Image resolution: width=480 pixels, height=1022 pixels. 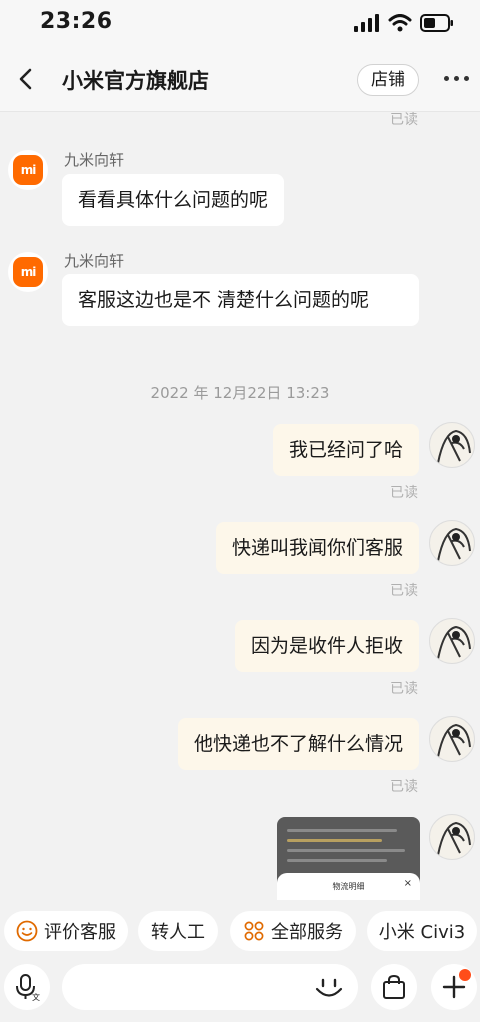 I want to click on chip-label: 小米 Civi3, so click(x=422, y=932).